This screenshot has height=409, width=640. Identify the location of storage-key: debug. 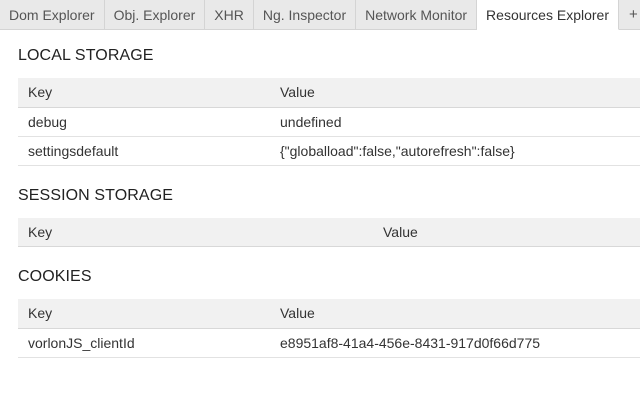
(144, 122).